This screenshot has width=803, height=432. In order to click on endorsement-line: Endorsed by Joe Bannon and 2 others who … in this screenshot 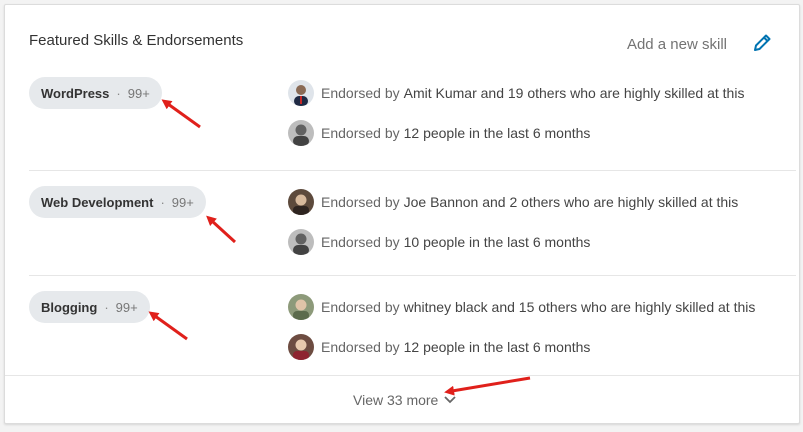, I will do `click(513, 202)`.